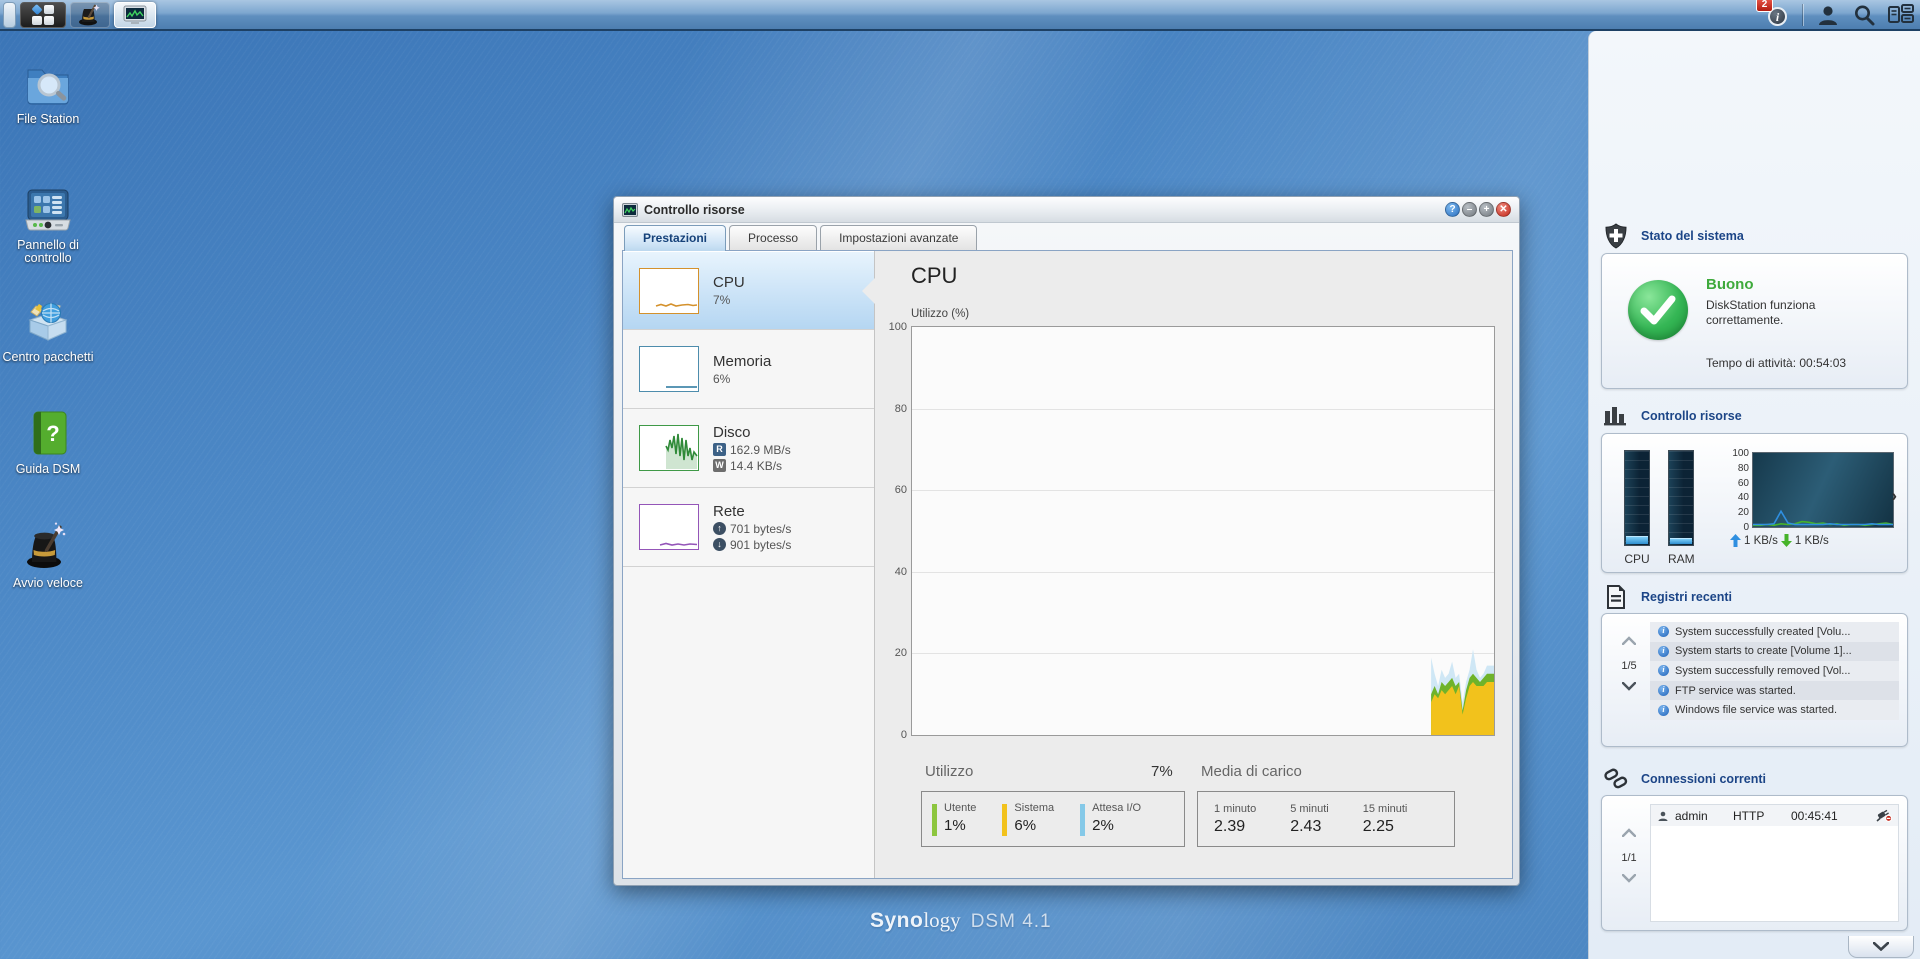  What do you see at coordinates (1884, 815) in the screenshot?
I see `disconnect-icon` at bounding box center [1884, 815].